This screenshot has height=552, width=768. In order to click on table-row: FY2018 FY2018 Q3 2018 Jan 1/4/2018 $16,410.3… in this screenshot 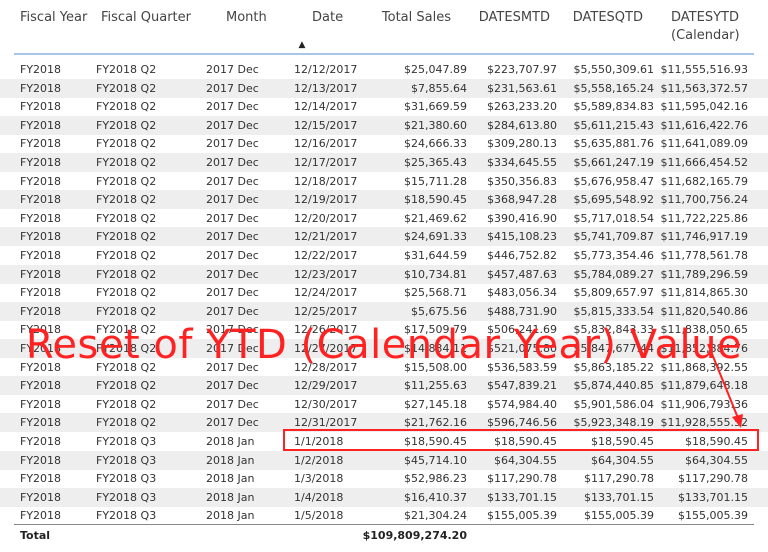, I will do `click(384, 497)`.